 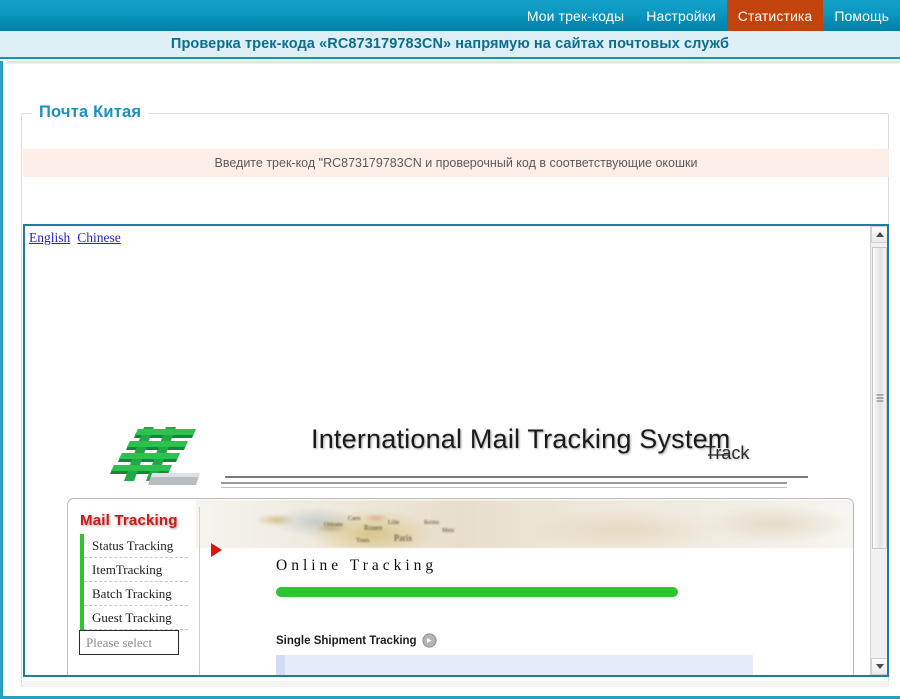 What do you see at coordinates (49, 237) in the screenshot?
I see `language-link-english: English` at bounding box center [49, 237].